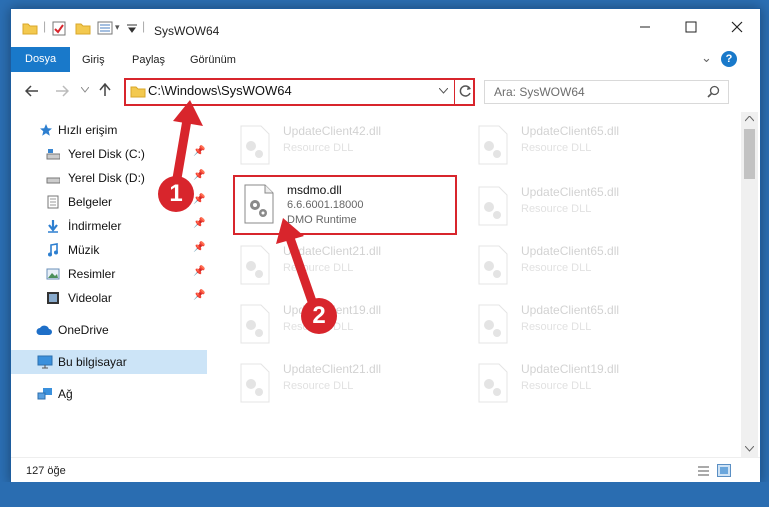 The width and height of the screenshot is (769, 507). I want to click on desktop-background, so click(384, 494).